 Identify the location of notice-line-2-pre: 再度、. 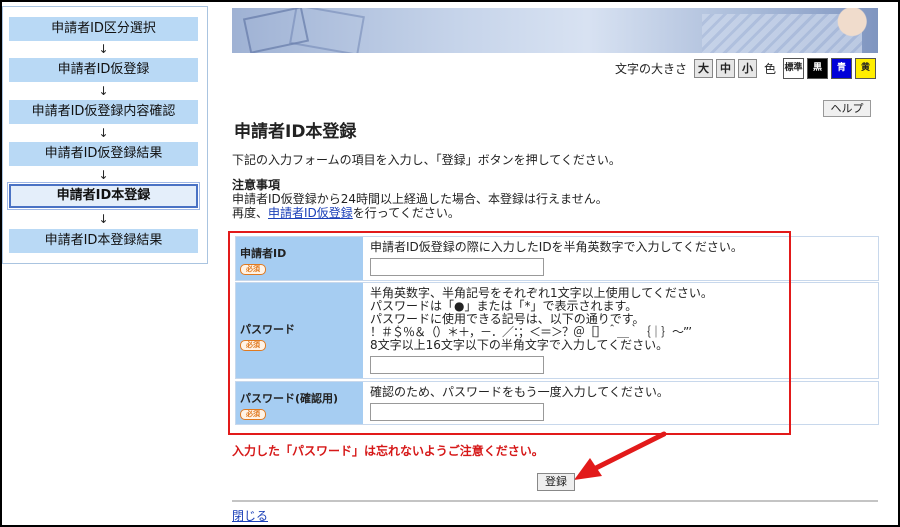
(250, 213).